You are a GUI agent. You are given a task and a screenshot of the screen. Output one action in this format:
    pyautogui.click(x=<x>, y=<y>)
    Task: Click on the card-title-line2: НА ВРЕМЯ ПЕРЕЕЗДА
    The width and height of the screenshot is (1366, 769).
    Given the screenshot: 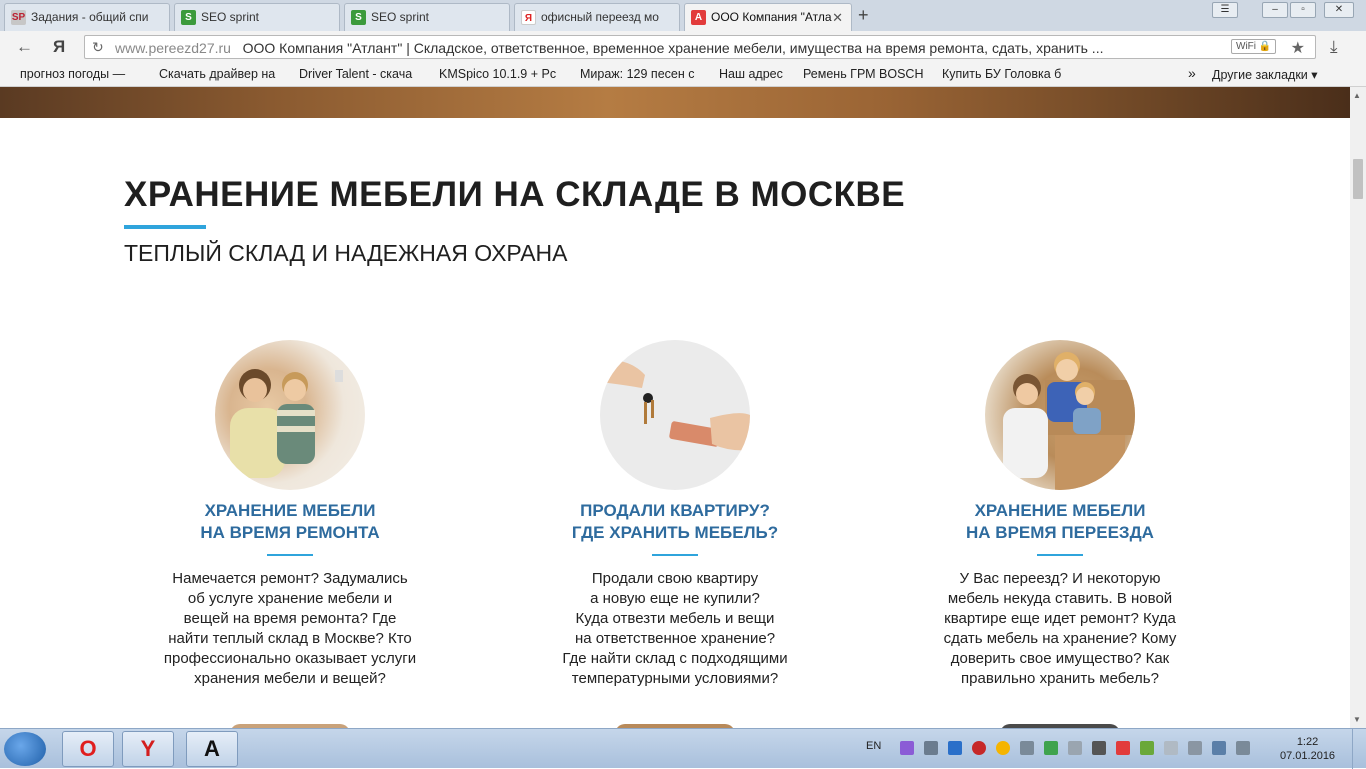 What is the action you would take?
    pyautogui.click(x=1060, y=532)
    